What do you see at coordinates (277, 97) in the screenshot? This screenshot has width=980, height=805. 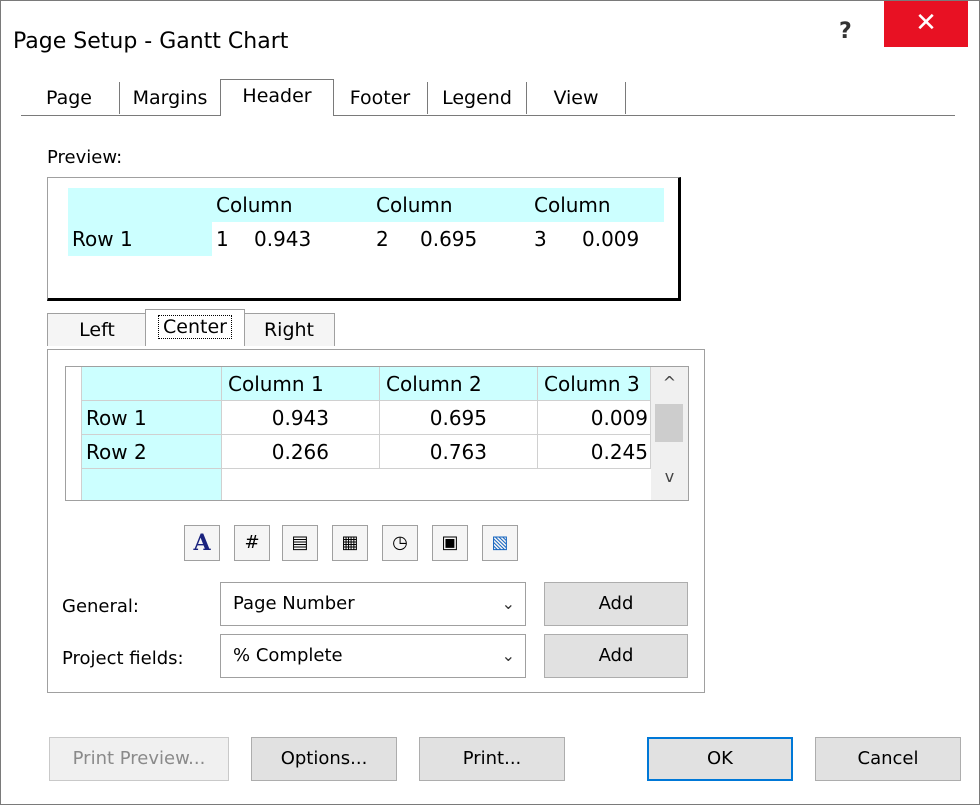 I see `tab-header: Header` at bounding box center [277, 97].